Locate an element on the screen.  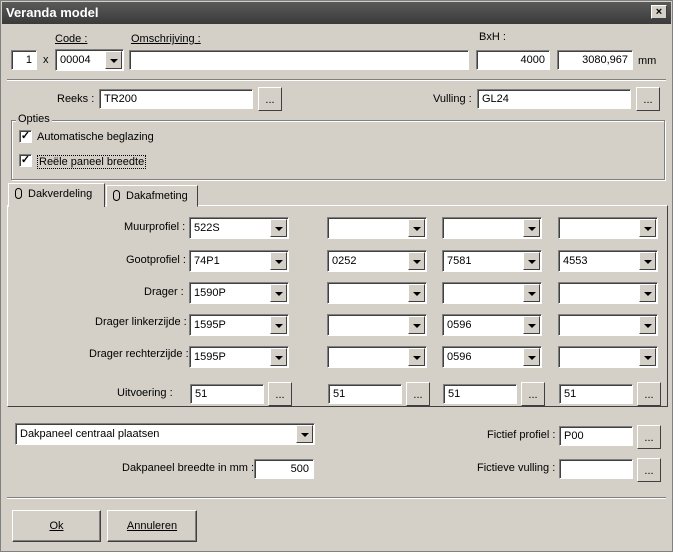
times-label: x is located at coordinates (46, 60).